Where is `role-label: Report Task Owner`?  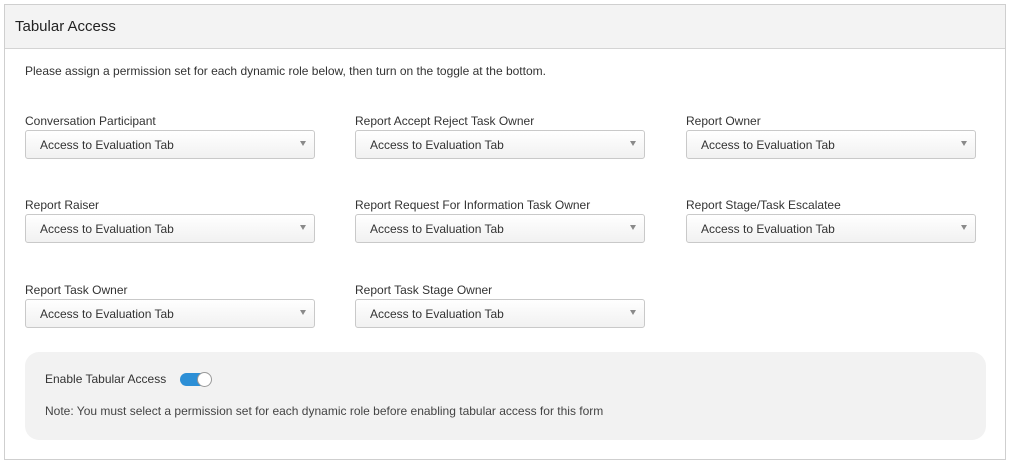 role-label: Report Task Owner is located at coordinates (76, 290).